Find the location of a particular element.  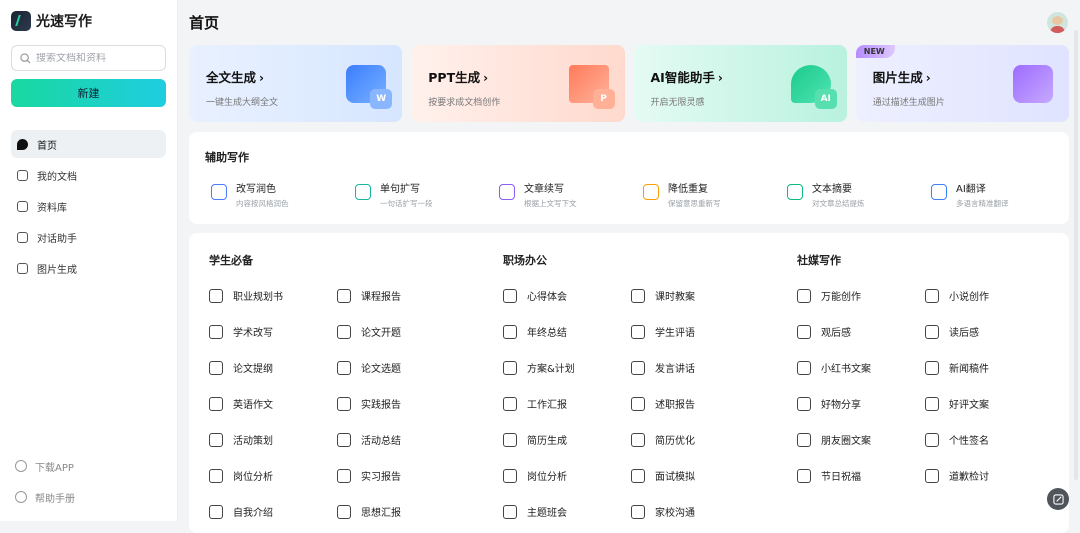

assist-item: 文本摘要对文章总结提炼 is located at coordinates (859, 194).